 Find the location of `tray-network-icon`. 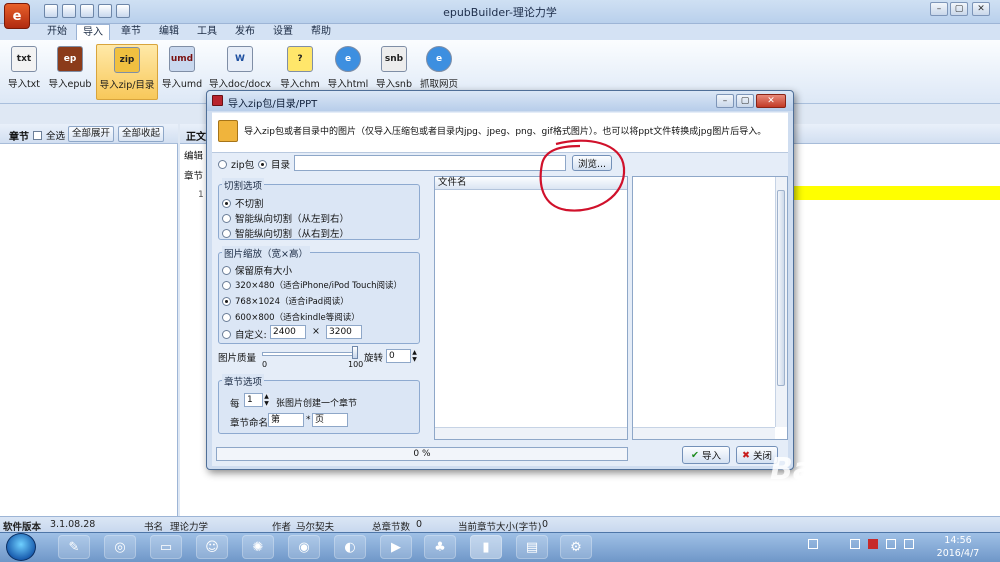

tray-network-icon is located at coordinates (855, 544).